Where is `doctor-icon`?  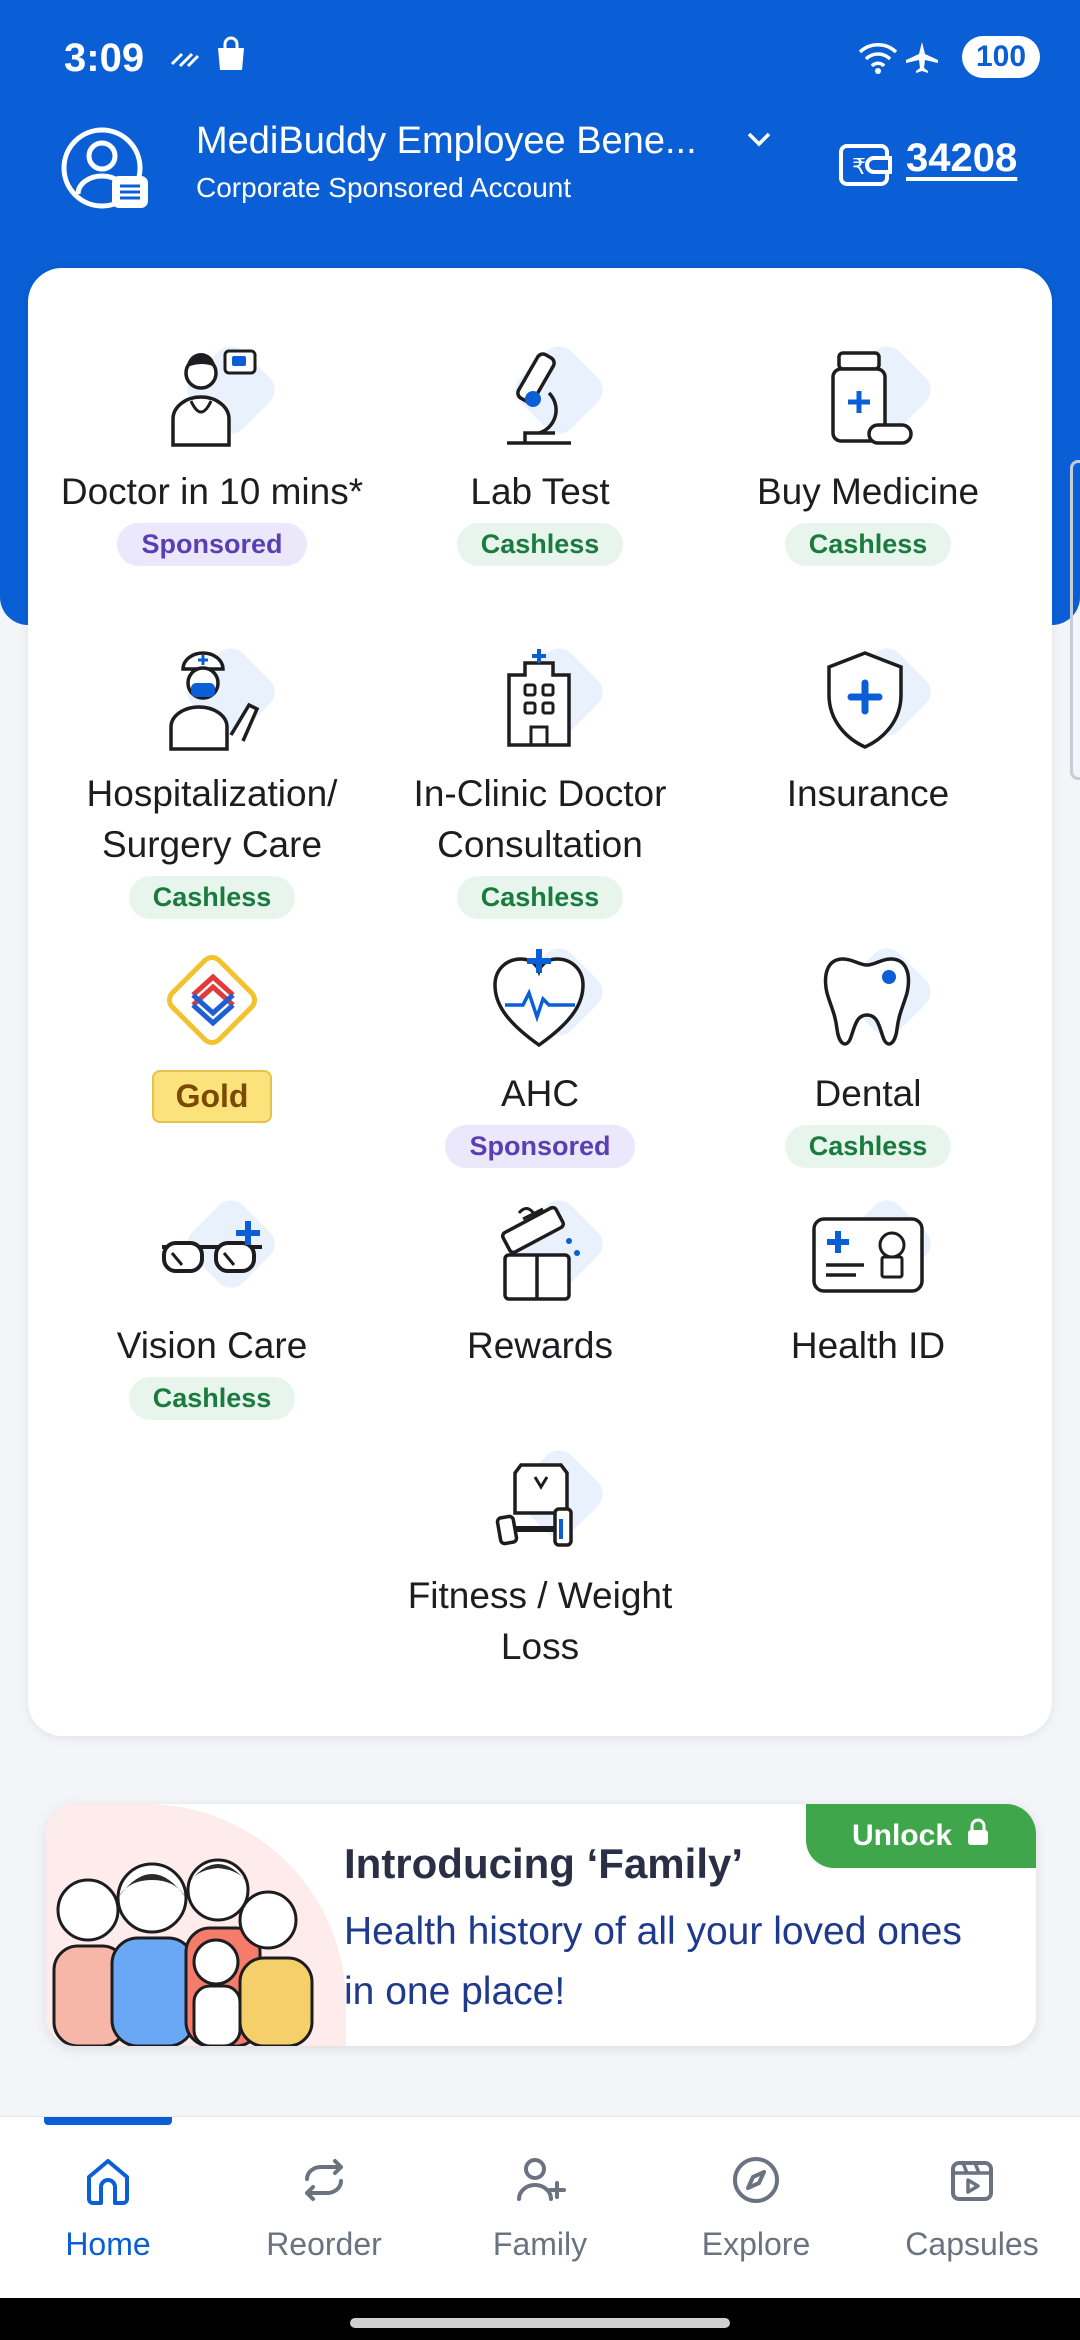
doctor-icon is located at coordinates (212, 398).